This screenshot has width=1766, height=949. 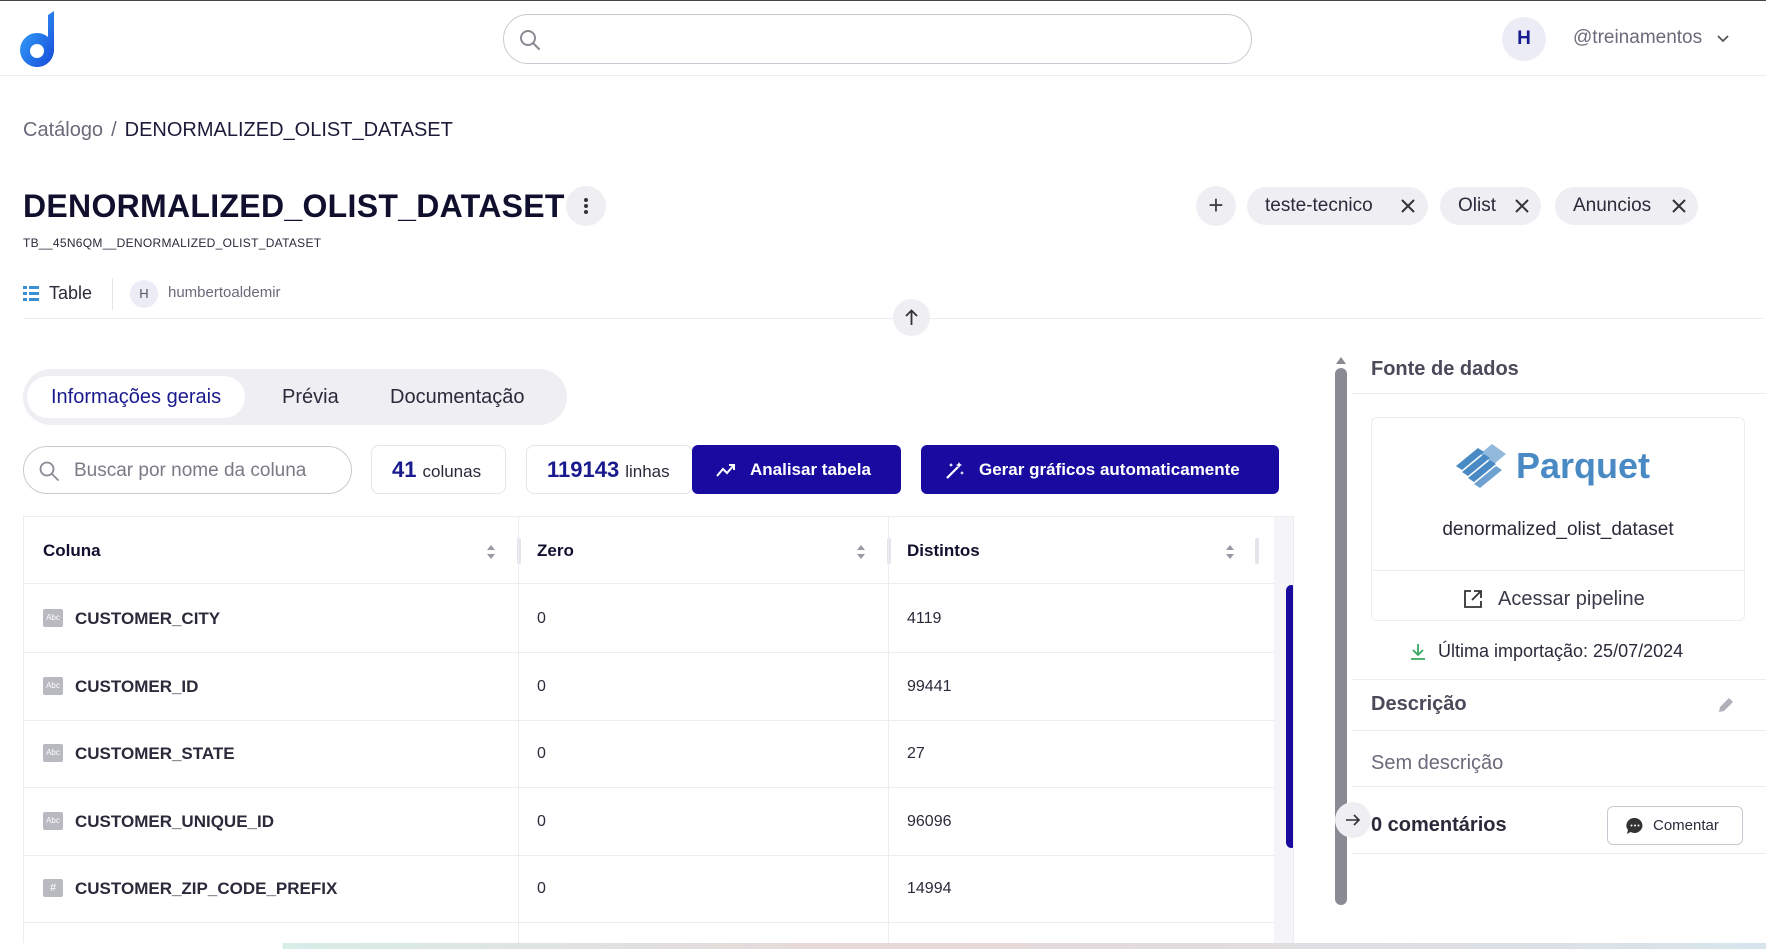 I want to click on description-text: Sem descrição, so click(x=1437, y=763).